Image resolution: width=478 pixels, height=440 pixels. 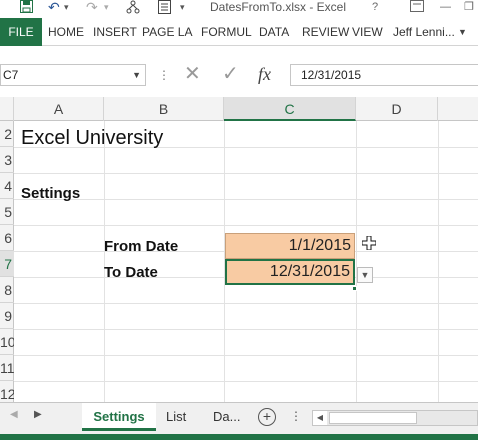 I want to click on cell-b6-from-label: From Date, so click(x=141, y=246).